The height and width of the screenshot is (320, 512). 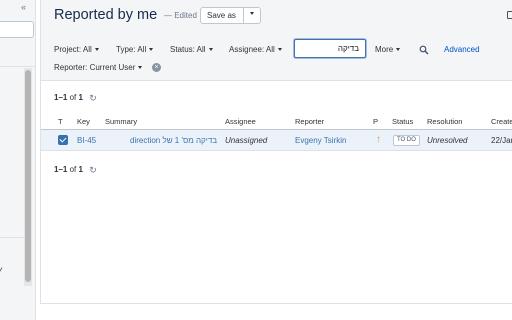 I want to click on row-checkbox, so click(x=63, y=140).